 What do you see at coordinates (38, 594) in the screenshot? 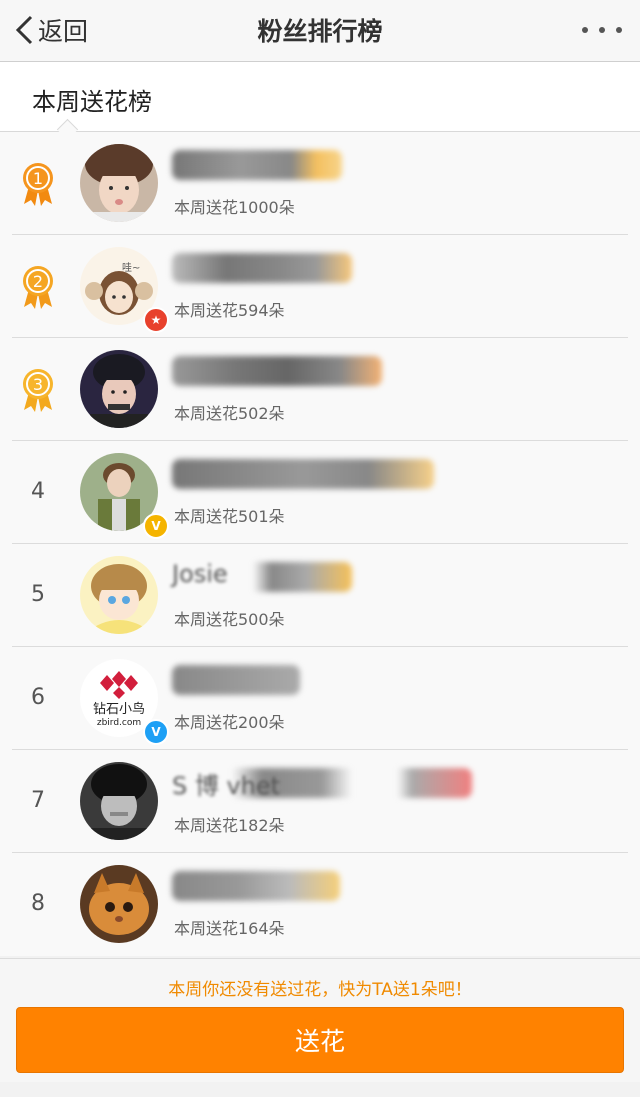
I see `rank-number: 5` at bounding box center [38, 594].